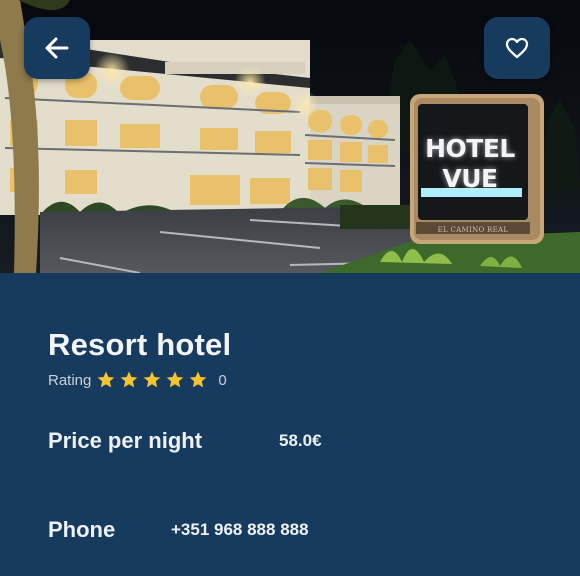 The height and width of the screenshot is (576, 580). I want to click on phone-label: Phone, so click(82, 529).